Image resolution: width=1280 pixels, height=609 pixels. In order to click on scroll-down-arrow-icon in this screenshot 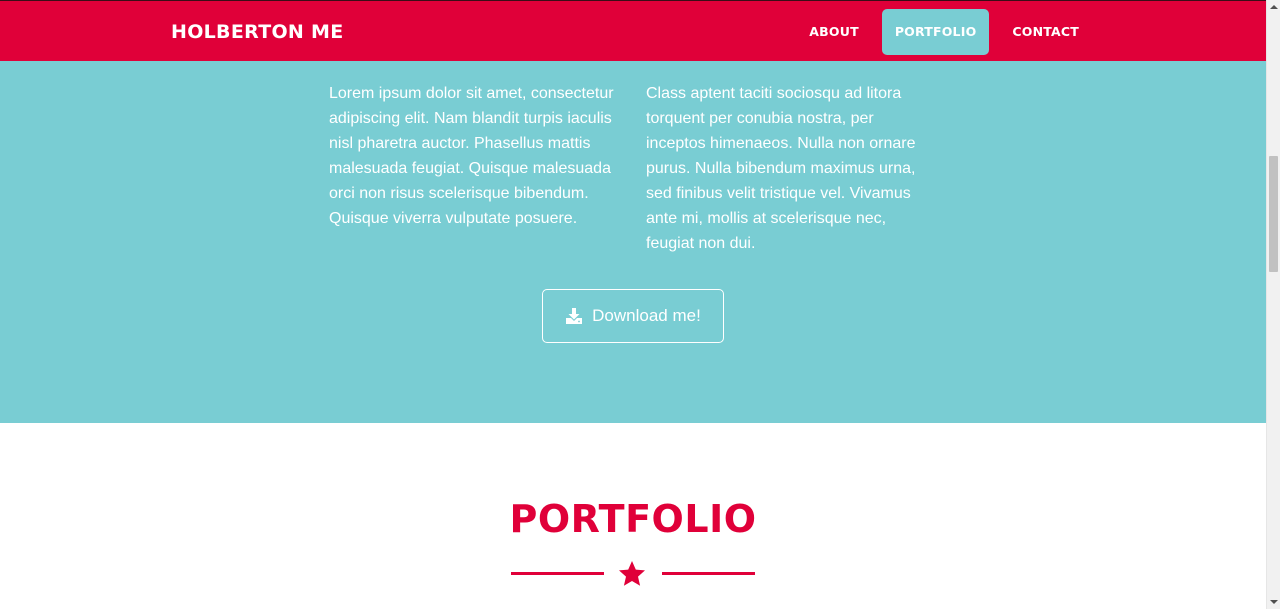, I will do `click(1273, 602)`.